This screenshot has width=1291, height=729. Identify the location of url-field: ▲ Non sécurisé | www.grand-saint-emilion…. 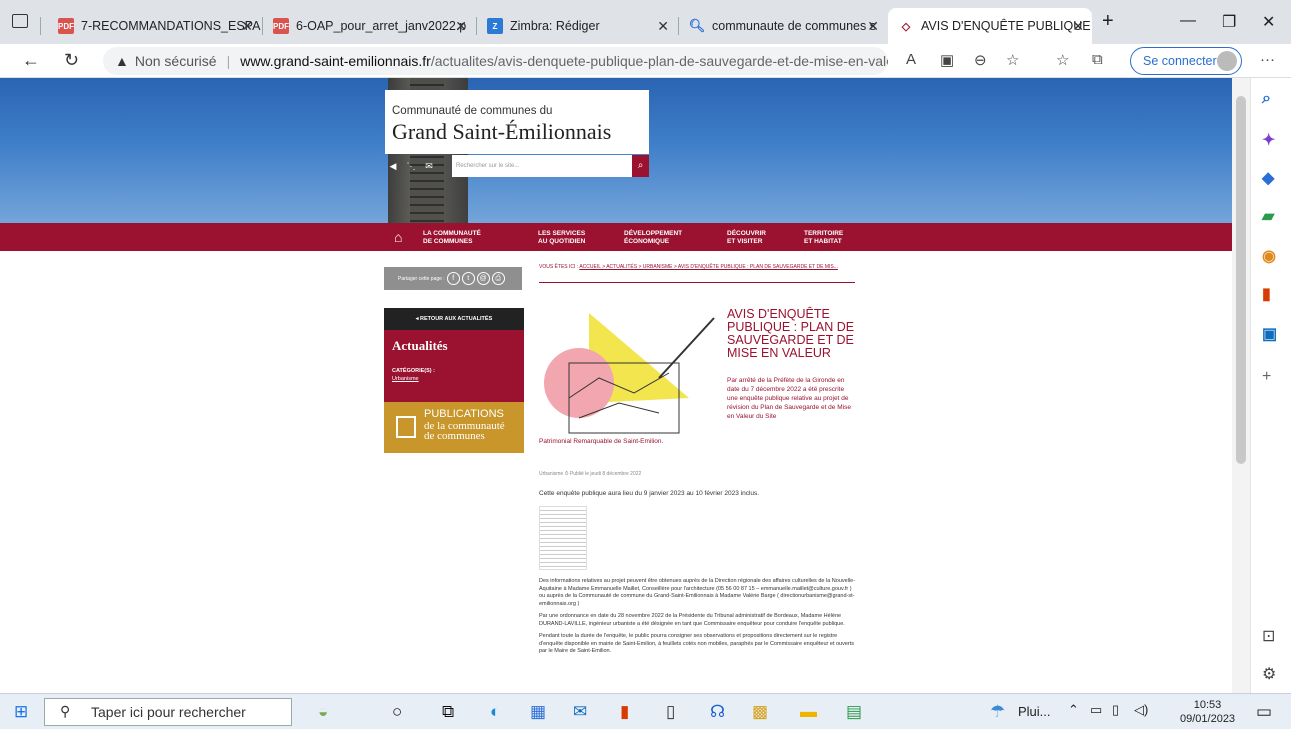
(495, 61).